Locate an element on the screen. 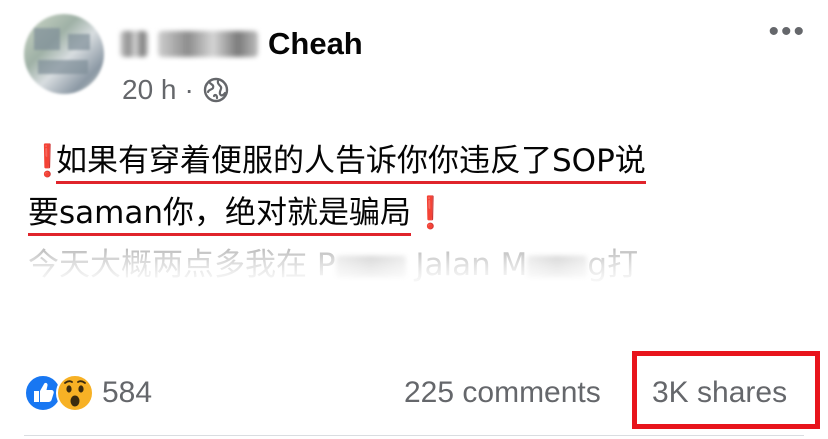 This screenshot has height=439, width=828. post-text-line-1: ❗如果有穿着便服的人告诉你你违反了SOP说 is located at coordinates (418, 161).